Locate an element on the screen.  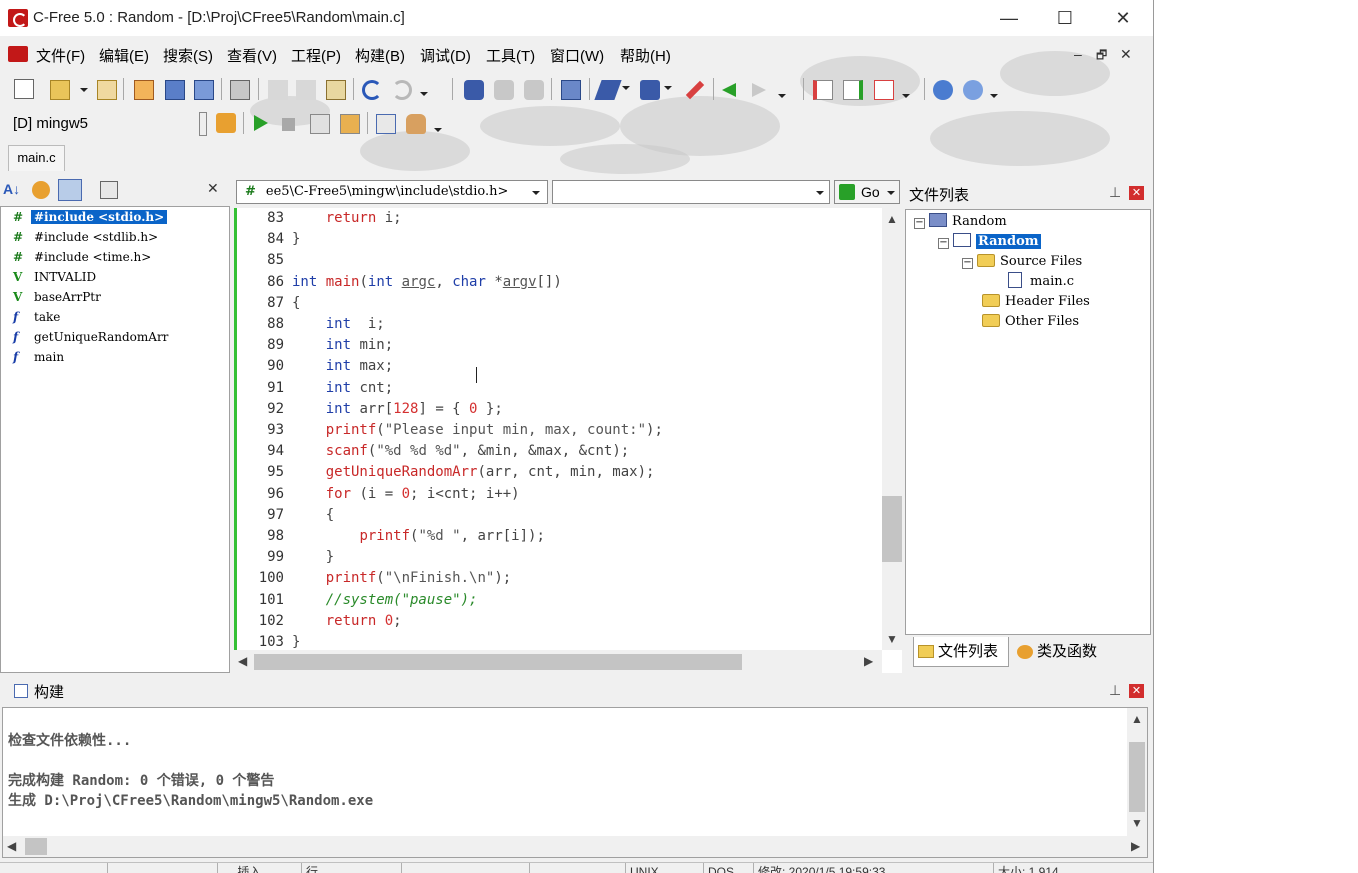
mdi-minimize-button: – is located at coordinates (1078, 54).